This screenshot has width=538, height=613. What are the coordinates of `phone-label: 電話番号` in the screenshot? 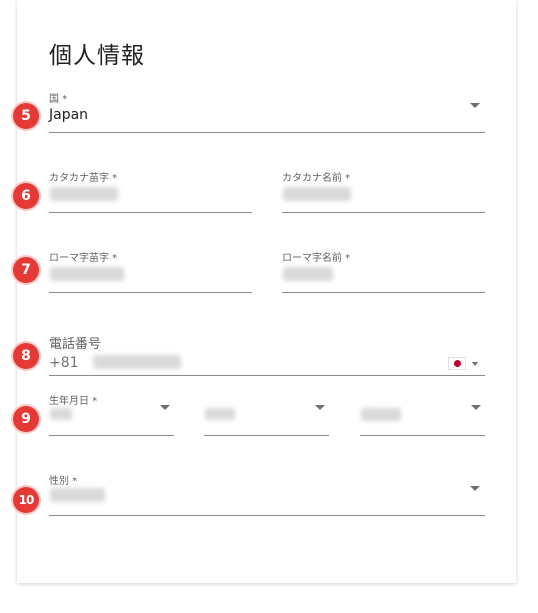 It's located at (75, 344).